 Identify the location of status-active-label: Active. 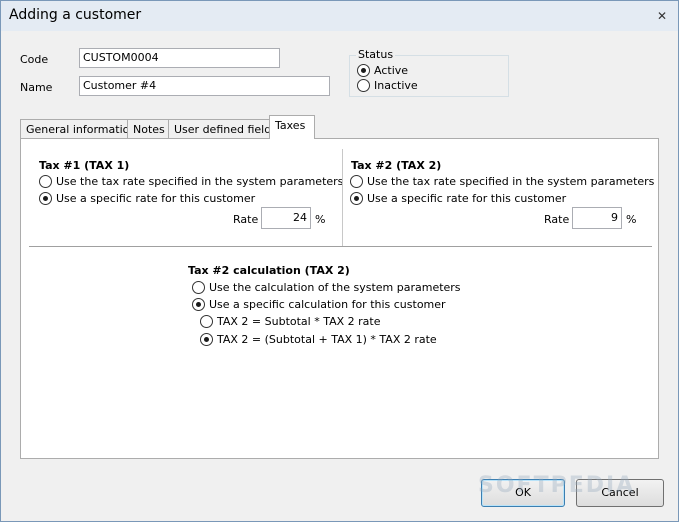
(391, 70).